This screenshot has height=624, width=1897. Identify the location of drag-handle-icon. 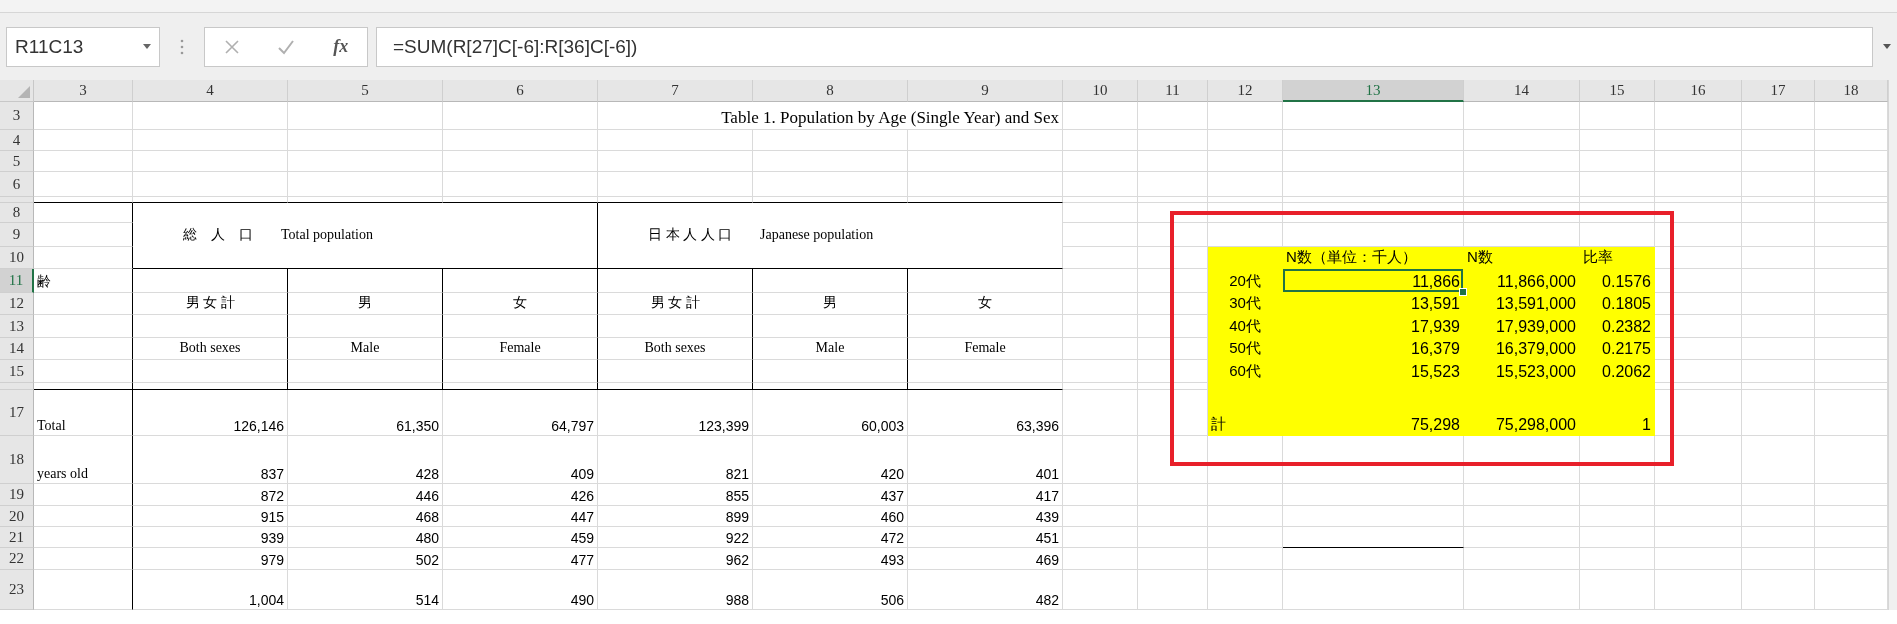
(182, 46).